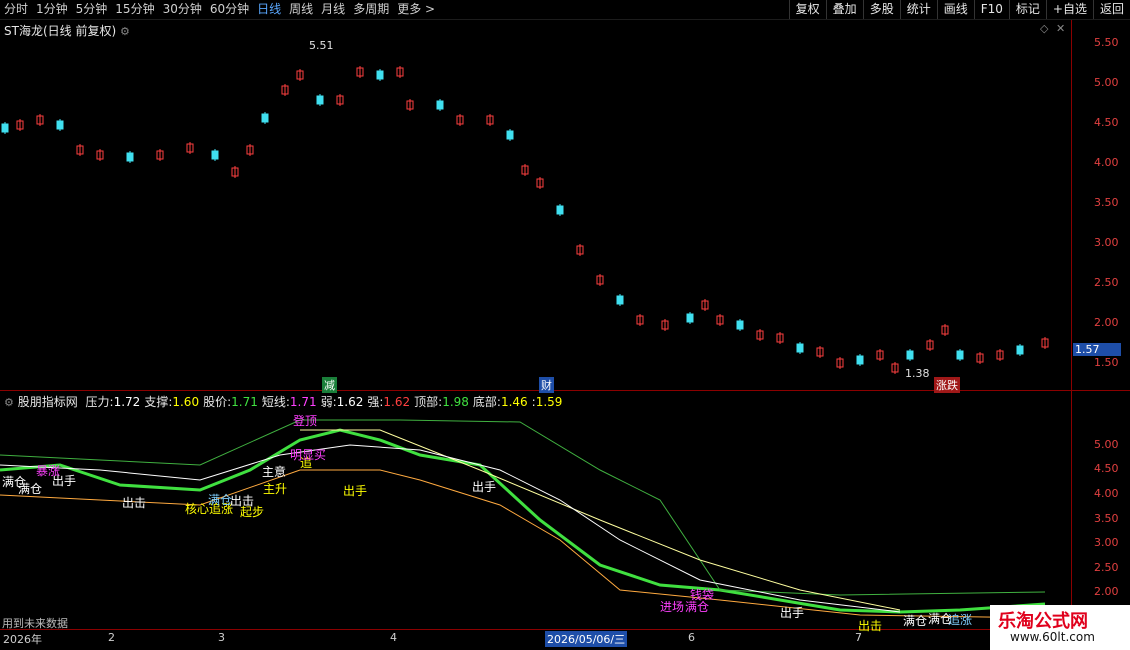 The height and width of the screenshot is (650, 1130). I want to click on signal-annotation: 钱袋, so click(702, 595).